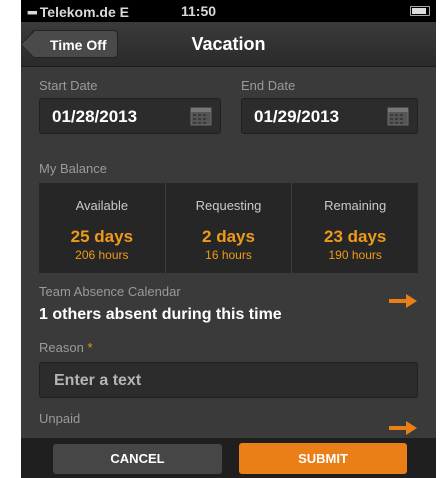 The width and height of the screenshot is (443, 478). I want to click on balance-hours: 190 hours, so click(355, 255).